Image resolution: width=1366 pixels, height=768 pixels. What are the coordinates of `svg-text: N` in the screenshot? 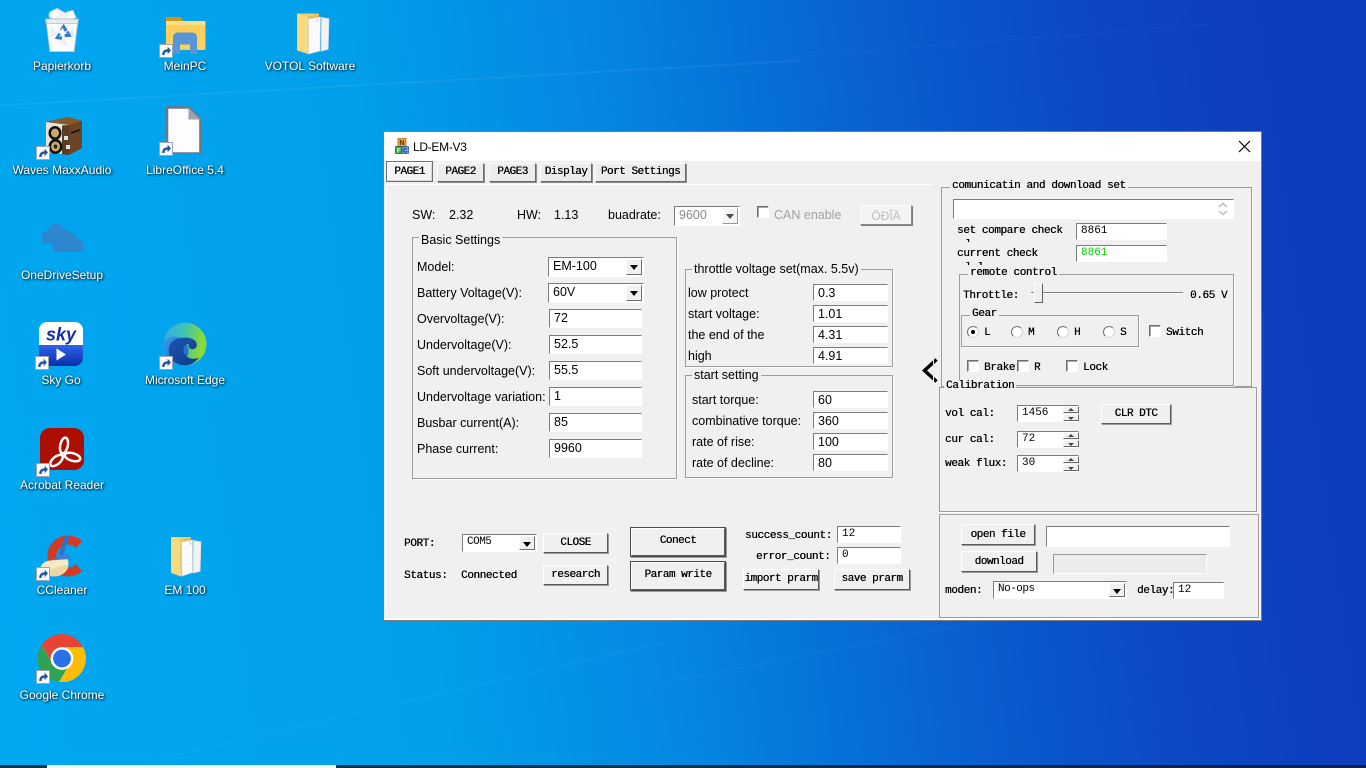 It's located at (401, 143).